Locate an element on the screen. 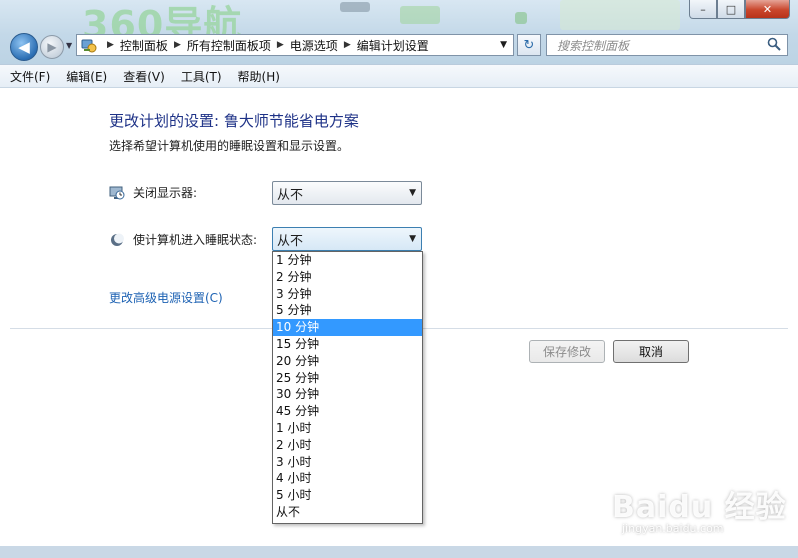  dropdown-option: 5 分钟 is located at coordinates (347, 310).